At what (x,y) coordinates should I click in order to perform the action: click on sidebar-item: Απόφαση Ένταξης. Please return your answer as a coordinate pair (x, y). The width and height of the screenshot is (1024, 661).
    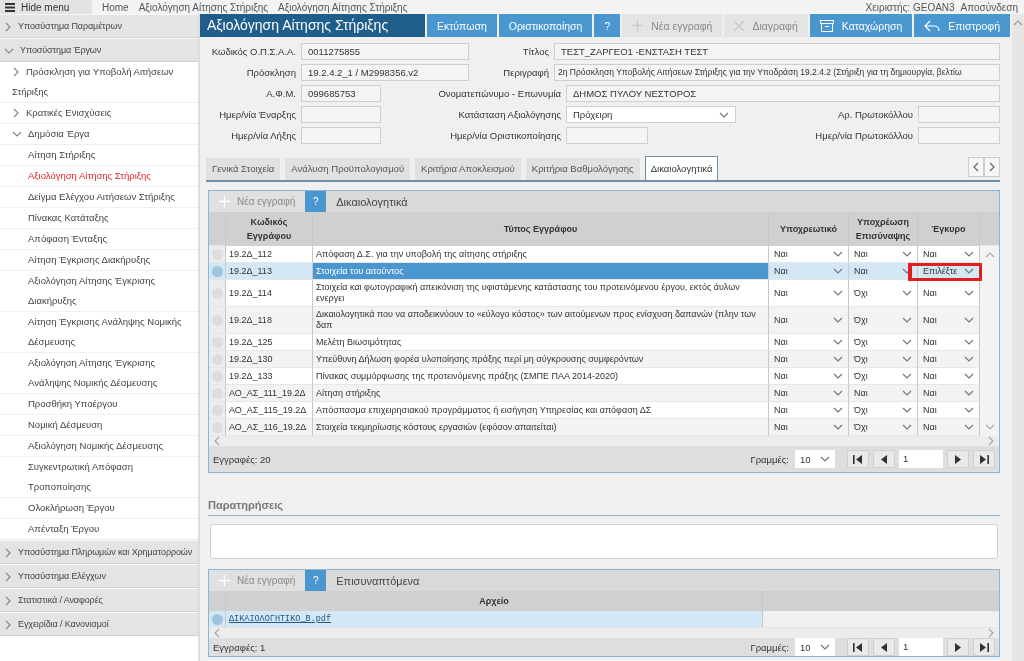
    Looking at the image, I should click on (99, 239).